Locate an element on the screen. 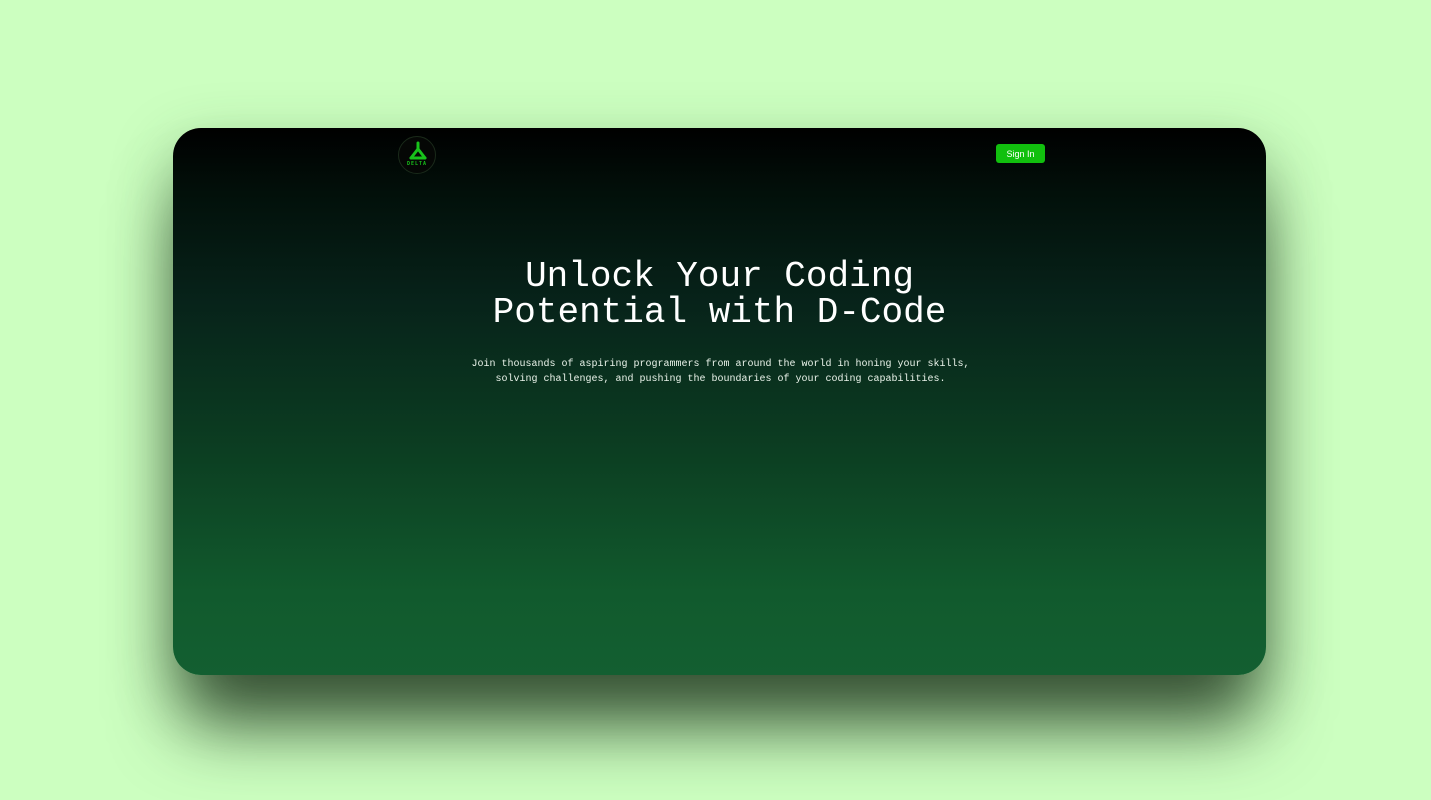 The height and width of the screenshot is (800, 1431). hero-title: Unlock Your Coding Potential with D-Code is located at coordinates (719, 295).